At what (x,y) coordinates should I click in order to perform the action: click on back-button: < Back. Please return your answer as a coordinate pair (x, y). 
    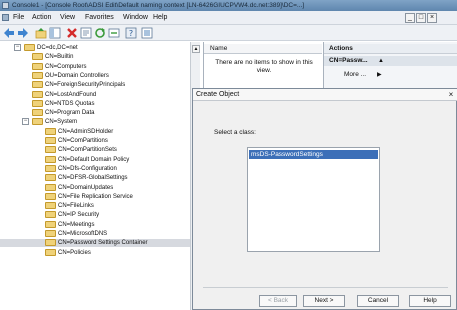
    Looking at the image, I should click on (278, 301).